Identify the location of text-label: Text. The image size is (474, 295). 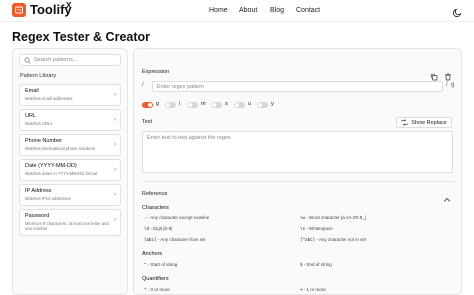
(147, 122).